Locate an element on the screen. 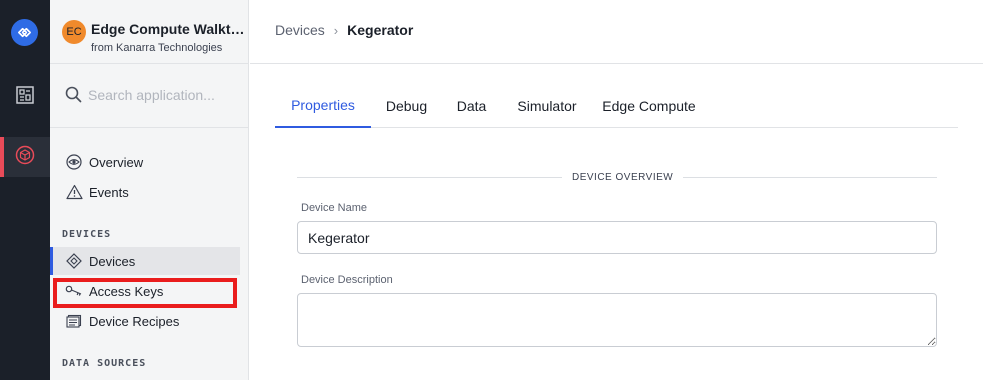 This screenshot has width=983, height=380. device-name-label: Device Name is located at coordinates (334, 208).